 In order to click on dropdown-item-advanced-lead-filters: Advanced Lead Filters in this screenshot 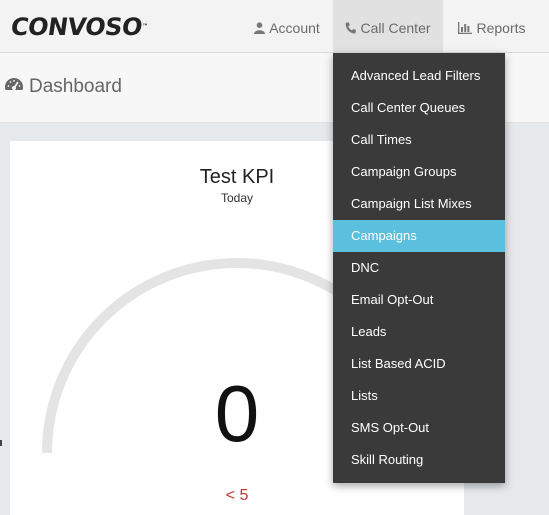, I will do `click(419, 76)`.